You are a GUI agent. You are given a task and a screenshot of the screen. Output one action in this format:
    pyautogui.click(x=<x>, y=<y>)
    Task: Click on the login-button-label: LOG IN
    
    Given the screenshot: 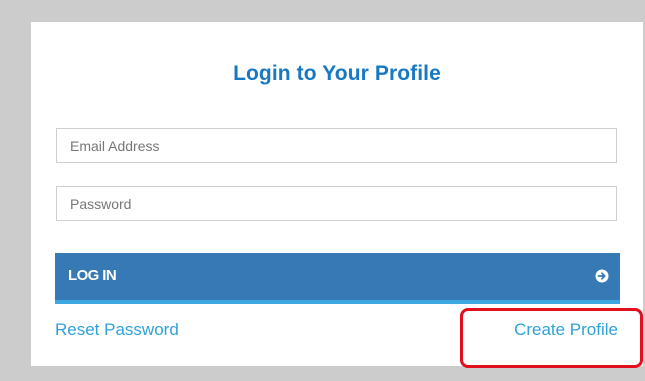 What is the action you would take?
    pyautogui.click(x=92, y=275)
    